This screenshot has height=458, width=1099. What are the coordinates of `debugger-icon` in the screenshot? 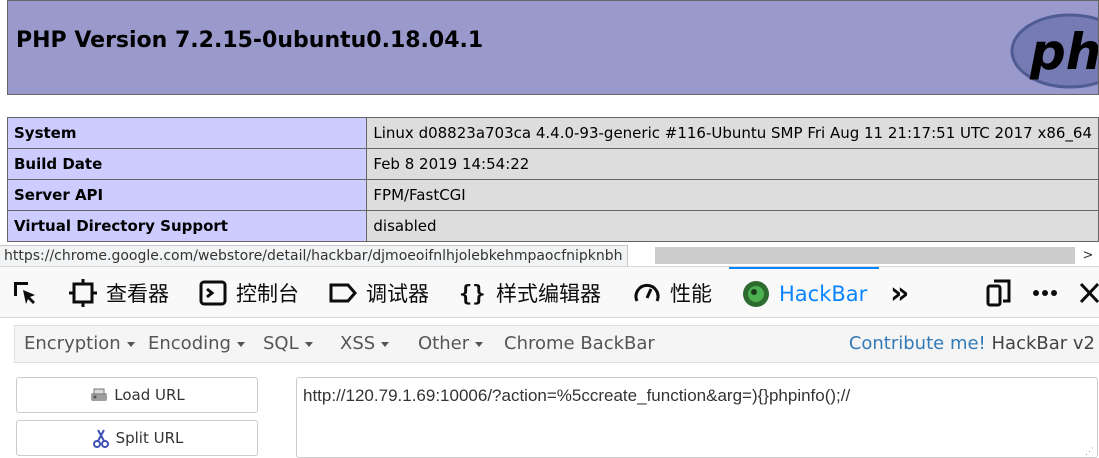 It's located at (343, 293).